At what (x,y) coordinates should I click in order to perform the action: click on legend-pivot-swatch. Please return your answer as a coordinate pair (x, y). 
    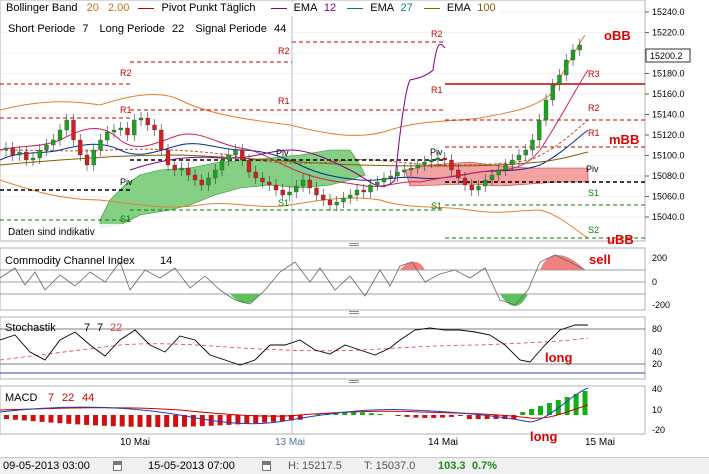
    Looking at the image, I should click on (146, 8).